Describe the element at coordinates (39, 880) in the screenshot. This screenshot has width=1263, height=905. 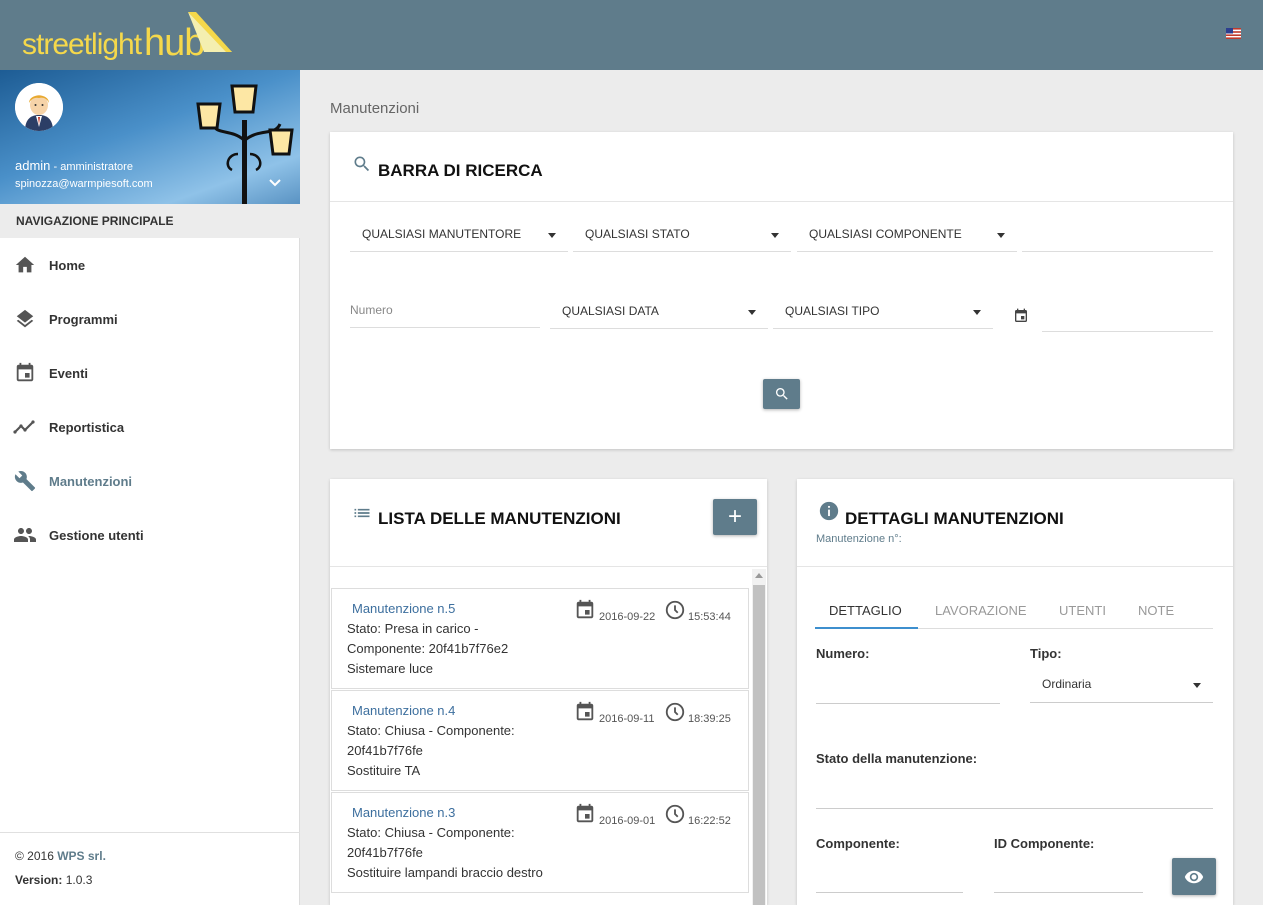
I see `version-label: Version:` at that location.